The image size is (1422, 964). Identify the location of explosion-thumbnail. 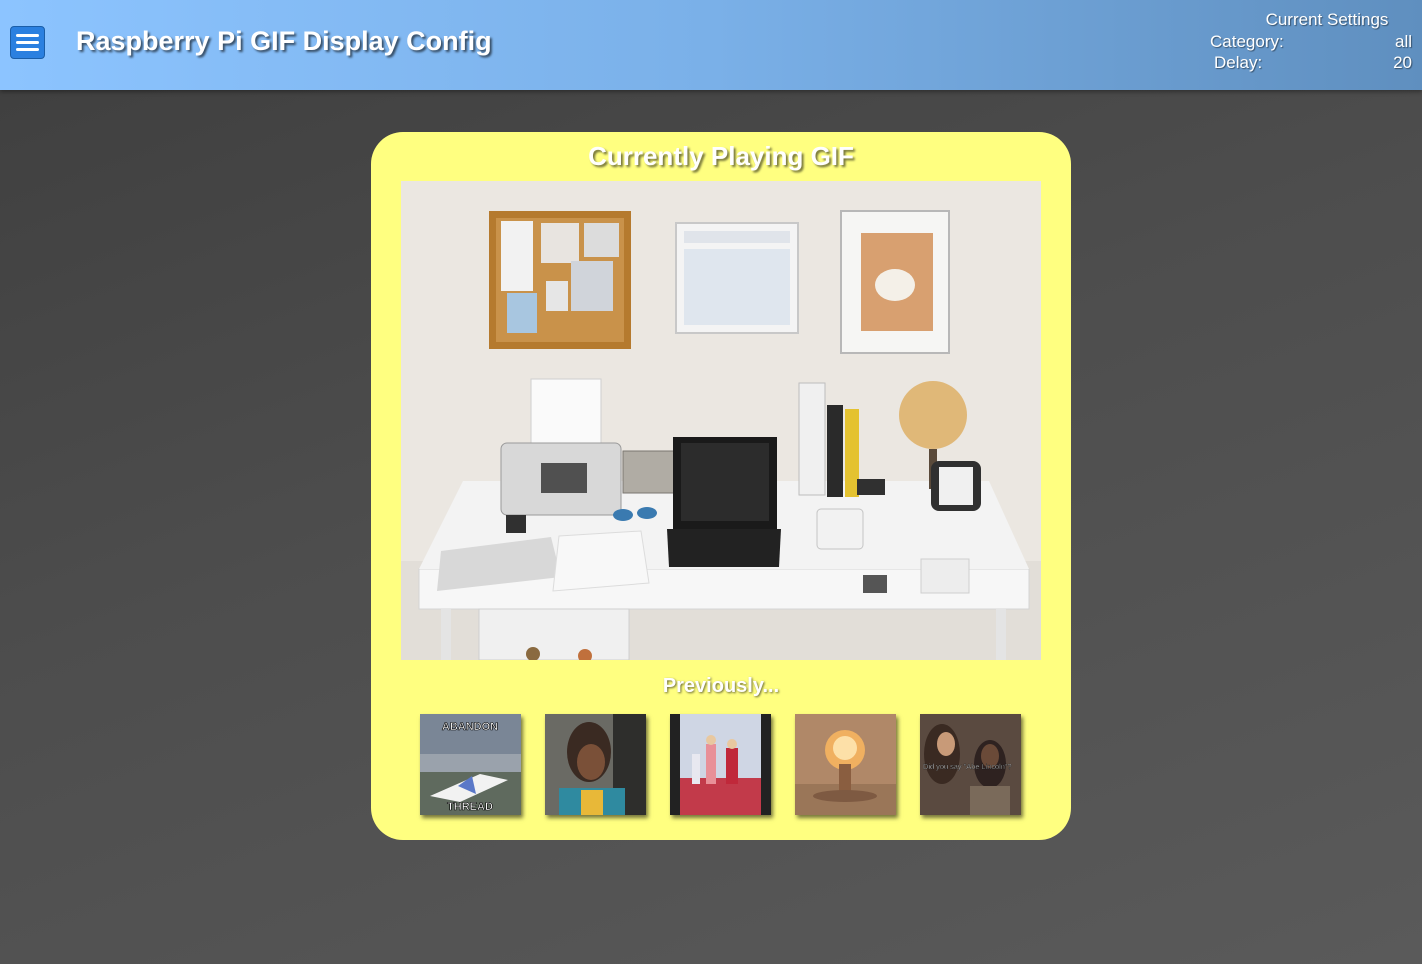
(845, 764).